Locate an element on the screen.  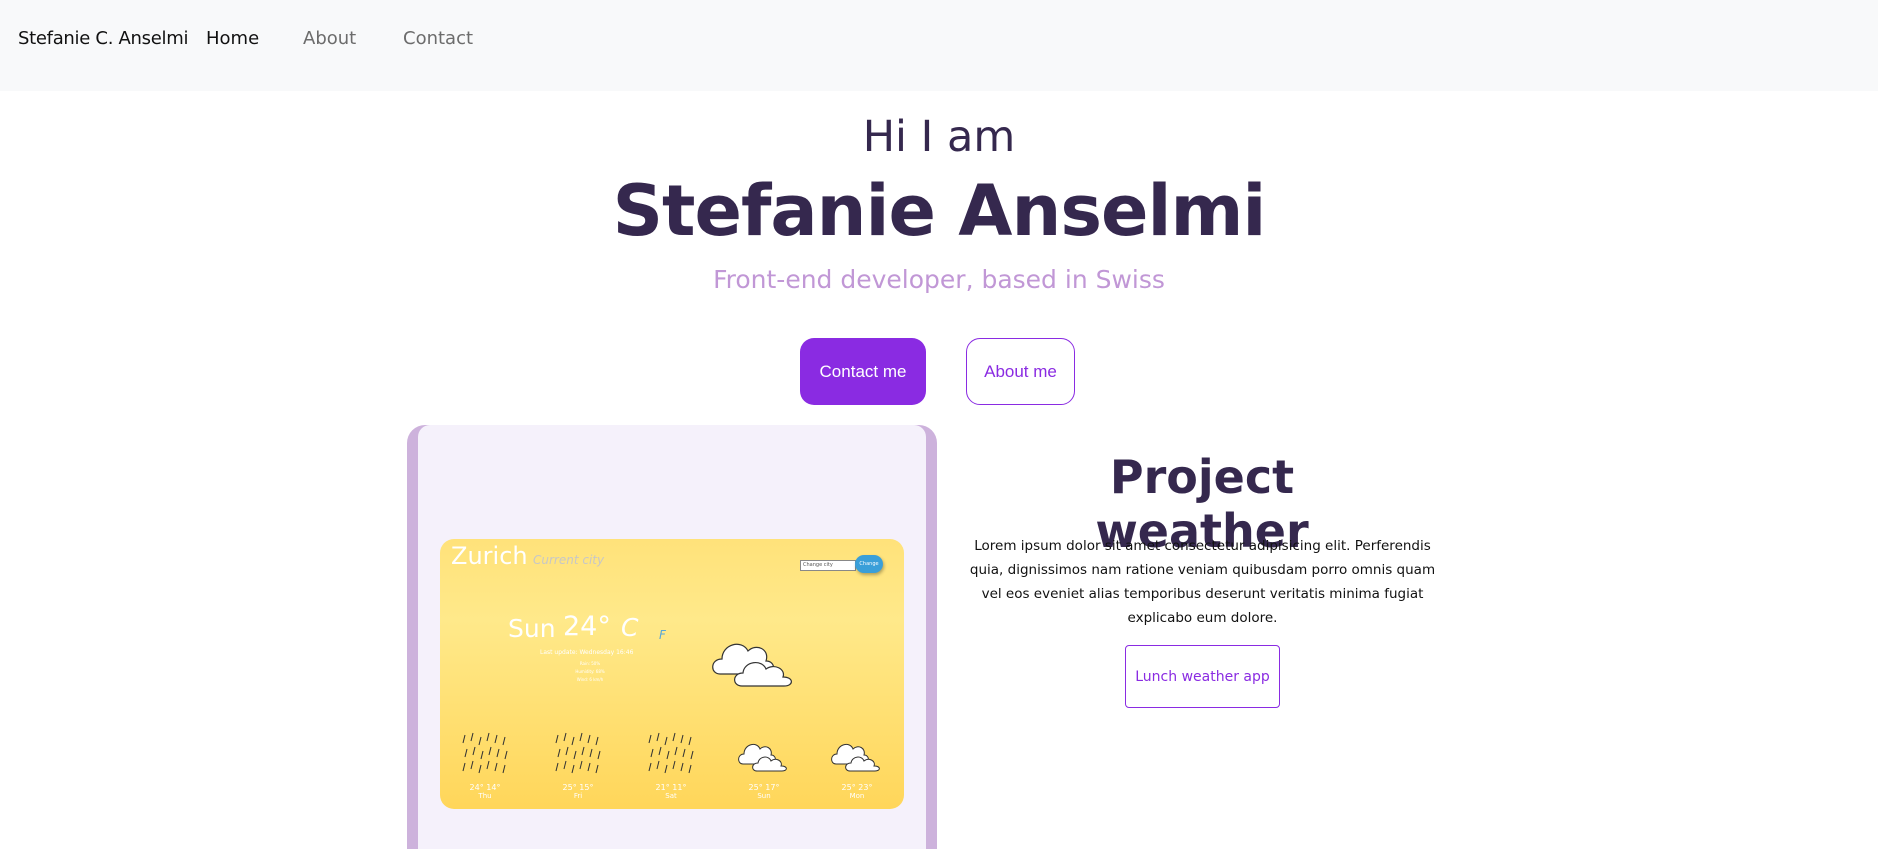
weather-temperature: 24° is located at coordinates (587, 626).